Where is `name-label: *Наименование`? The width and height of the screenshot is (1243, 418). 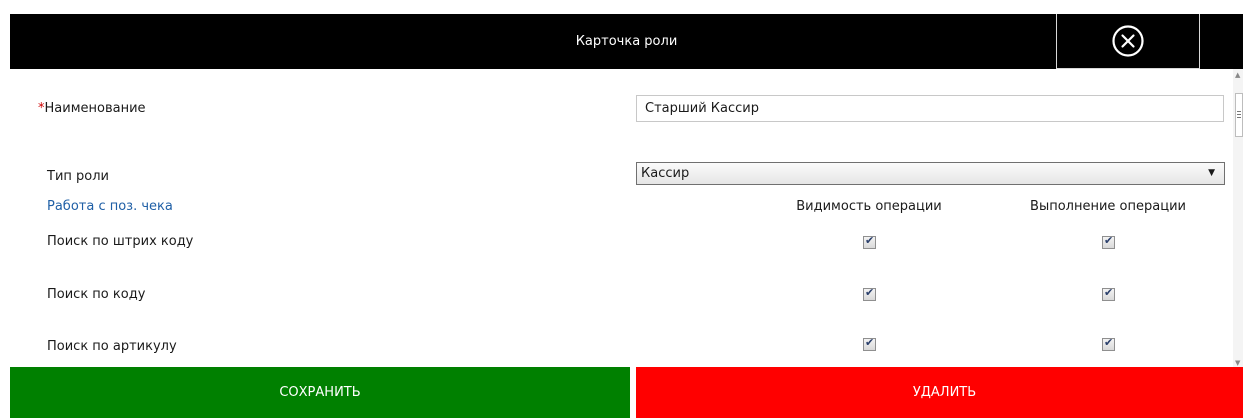 name-label: *Наименование is located at coordinates (92, 108).